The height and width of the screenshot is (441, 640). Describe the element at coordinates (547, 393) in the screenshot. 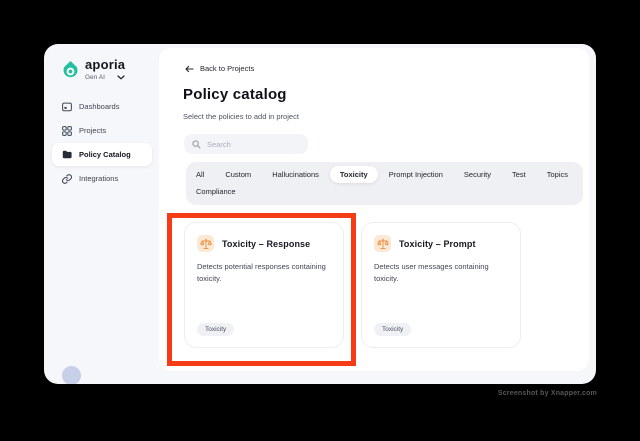

I see `watermark-text: Screenshot by Xnapper.com` at that location.